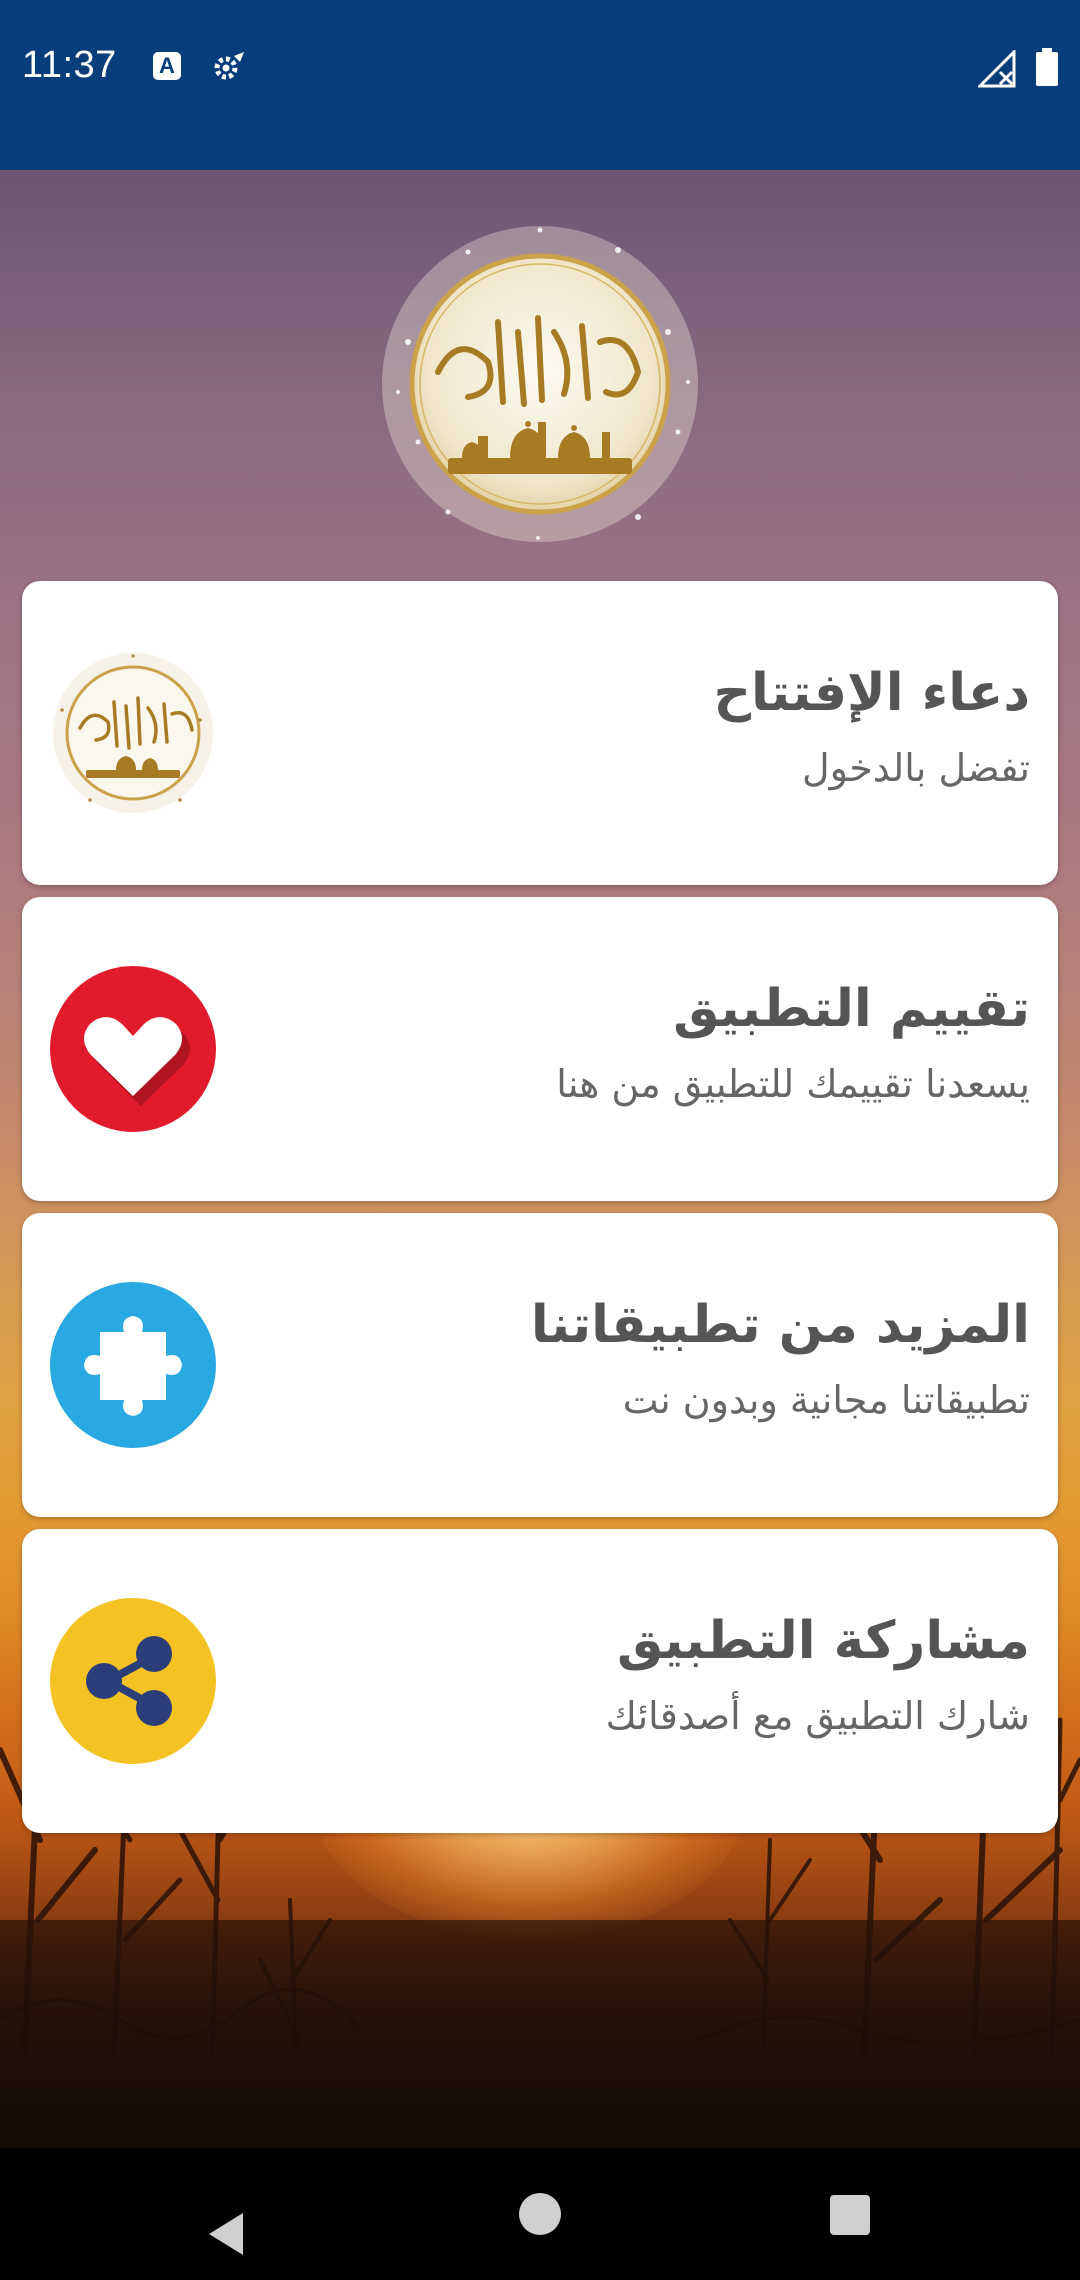  I want to click on battery-icon, so click(1047, 67).